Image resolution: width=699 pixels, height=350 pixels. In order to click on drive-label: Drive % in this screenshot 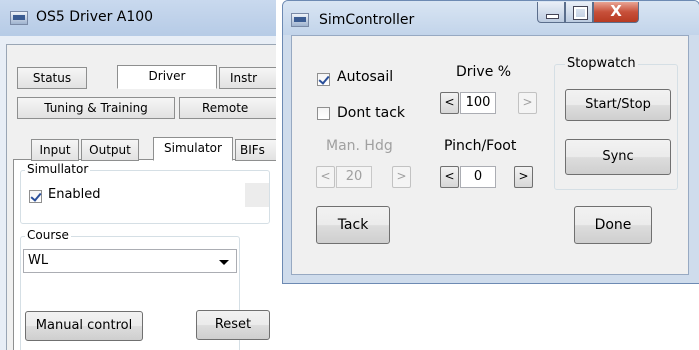, I will do `click(484, 72)`.